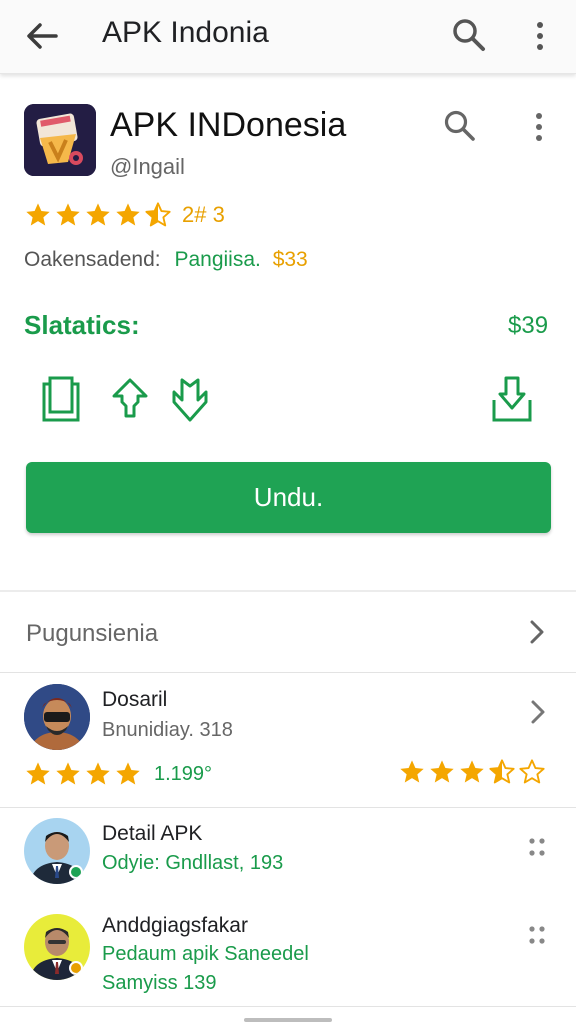 This screenshot has height=1024, width=576. I want to click on home-indicator, so click(288, 1020).